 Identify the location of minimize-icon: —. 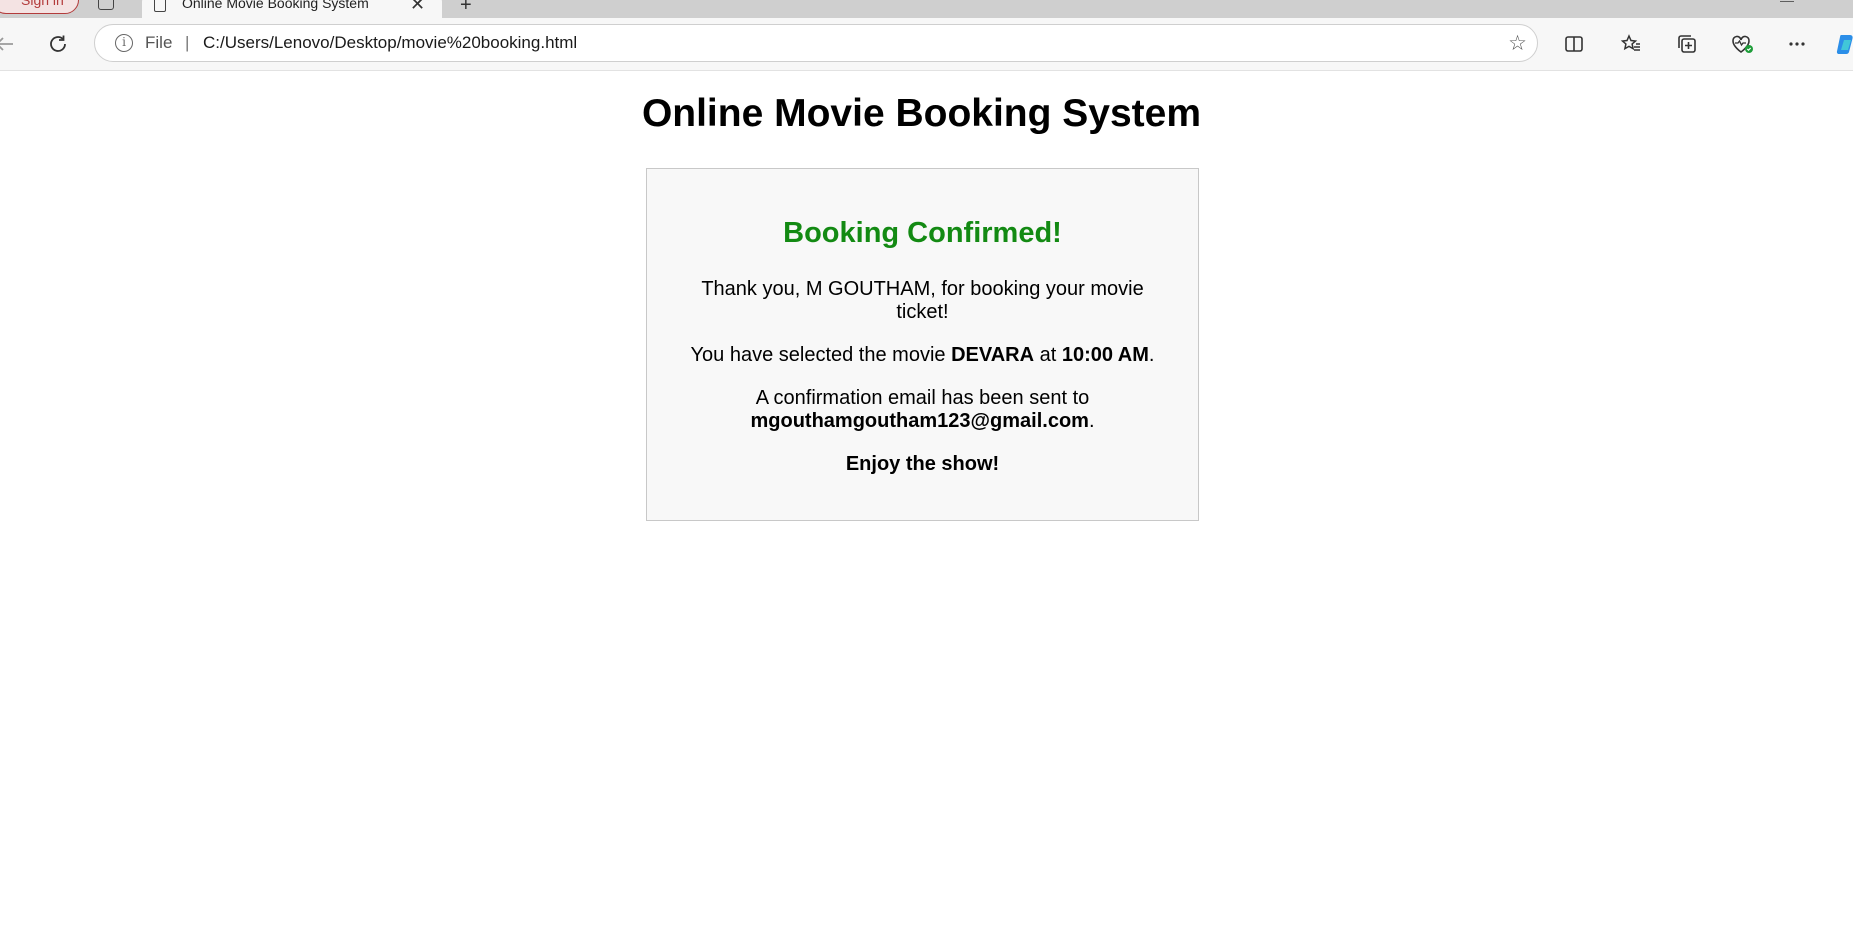
(1787, 4).